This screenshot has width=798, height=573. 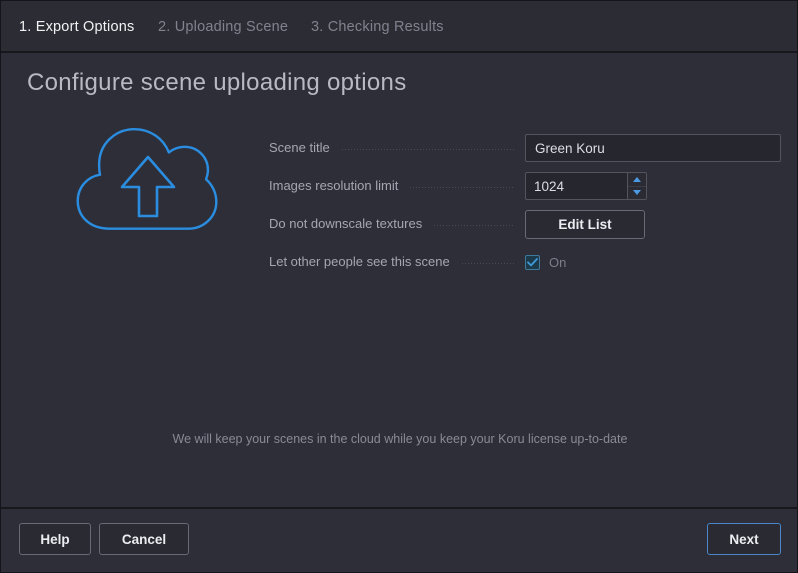 I want to click on wizard-step-checking-results: 3. Checking Results, so click(x=377, y=27).